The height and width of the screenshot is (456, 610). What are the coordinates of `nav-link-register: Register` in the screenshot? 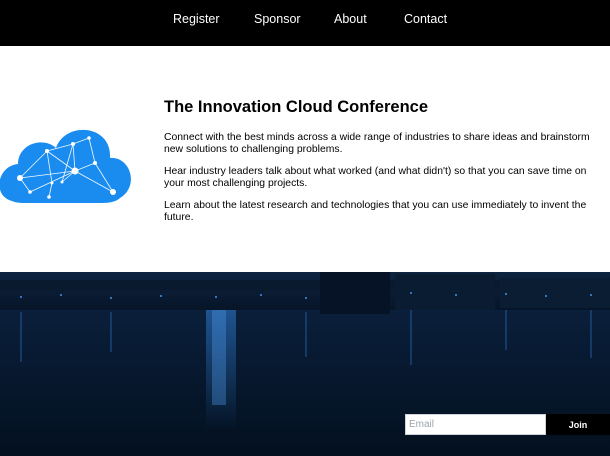 It's located at (196, 19).